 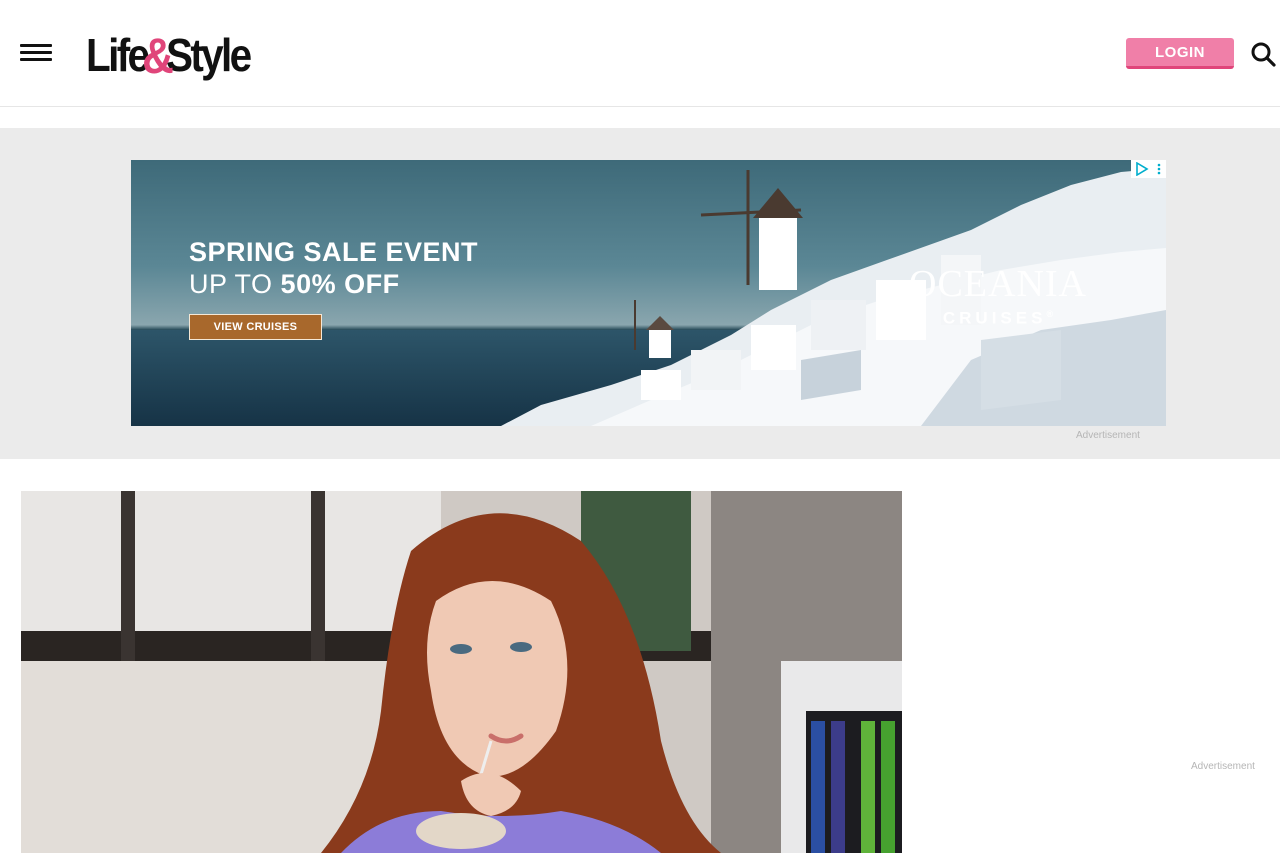 I want to click on login-button: LOGIN, so click(x=1180, y=53).